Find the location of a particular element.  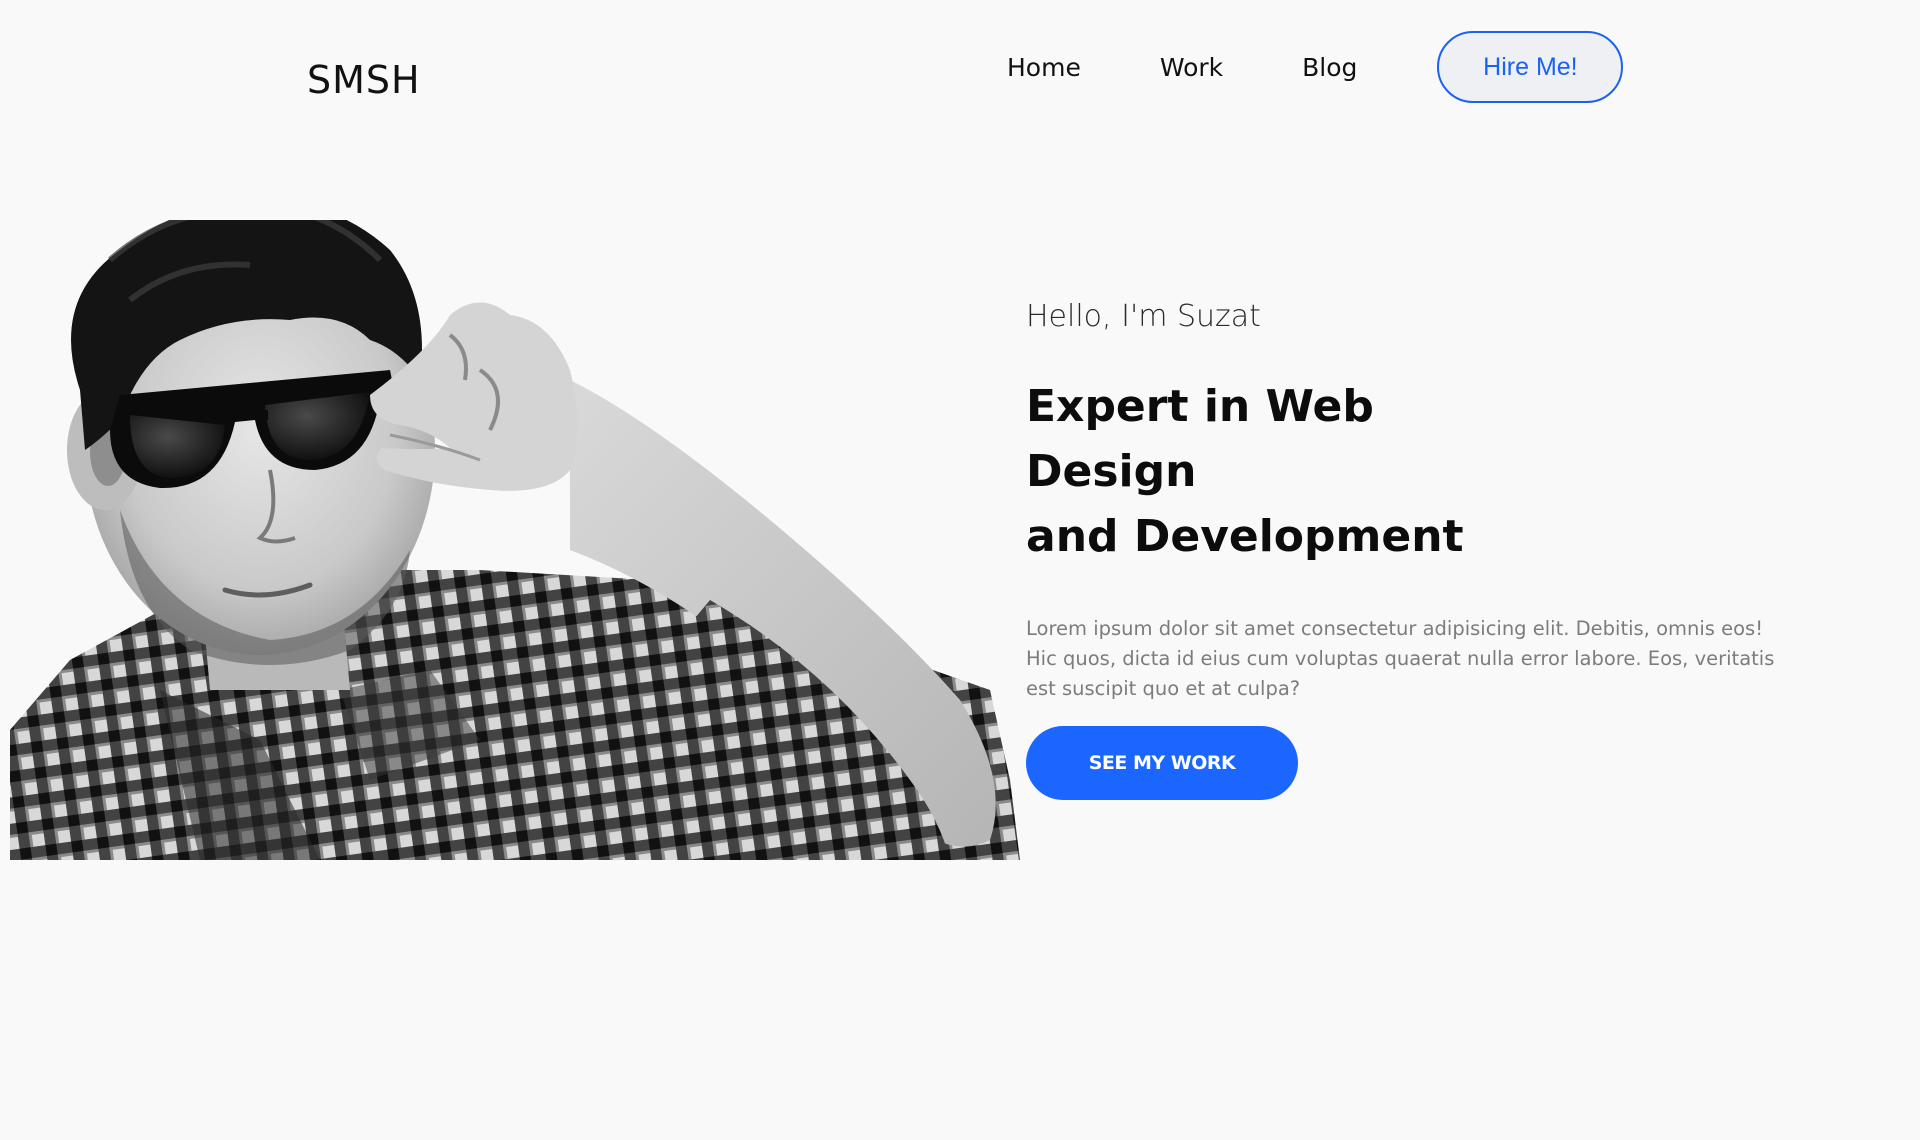

nav-item-blog: Blog is located at coordinates (1329, 67).